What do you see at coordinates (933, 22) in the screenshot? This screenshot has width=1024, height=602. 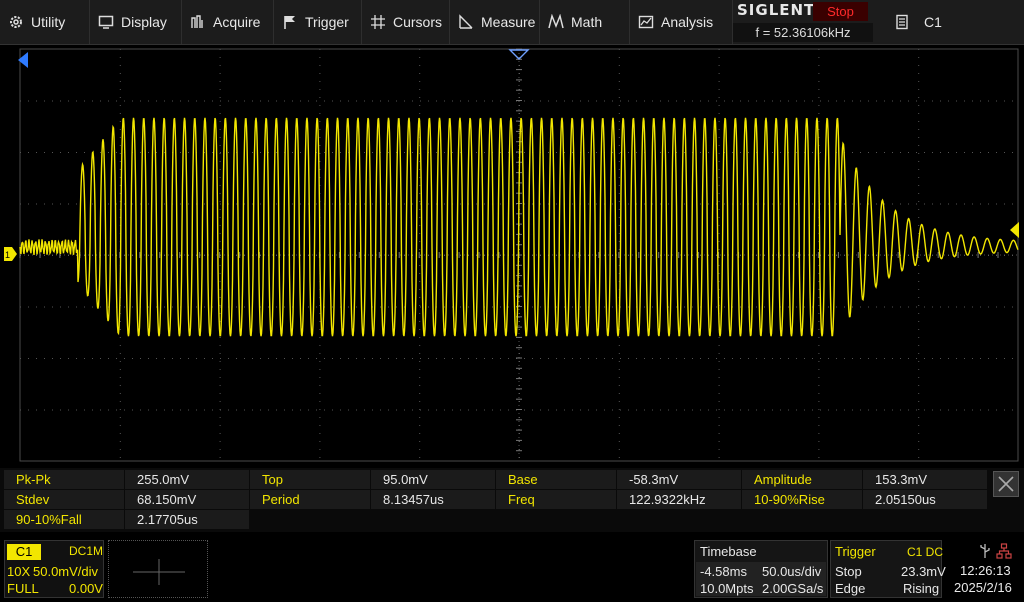 I see `channel-select-label: C1` at bounding box center [933, 22].